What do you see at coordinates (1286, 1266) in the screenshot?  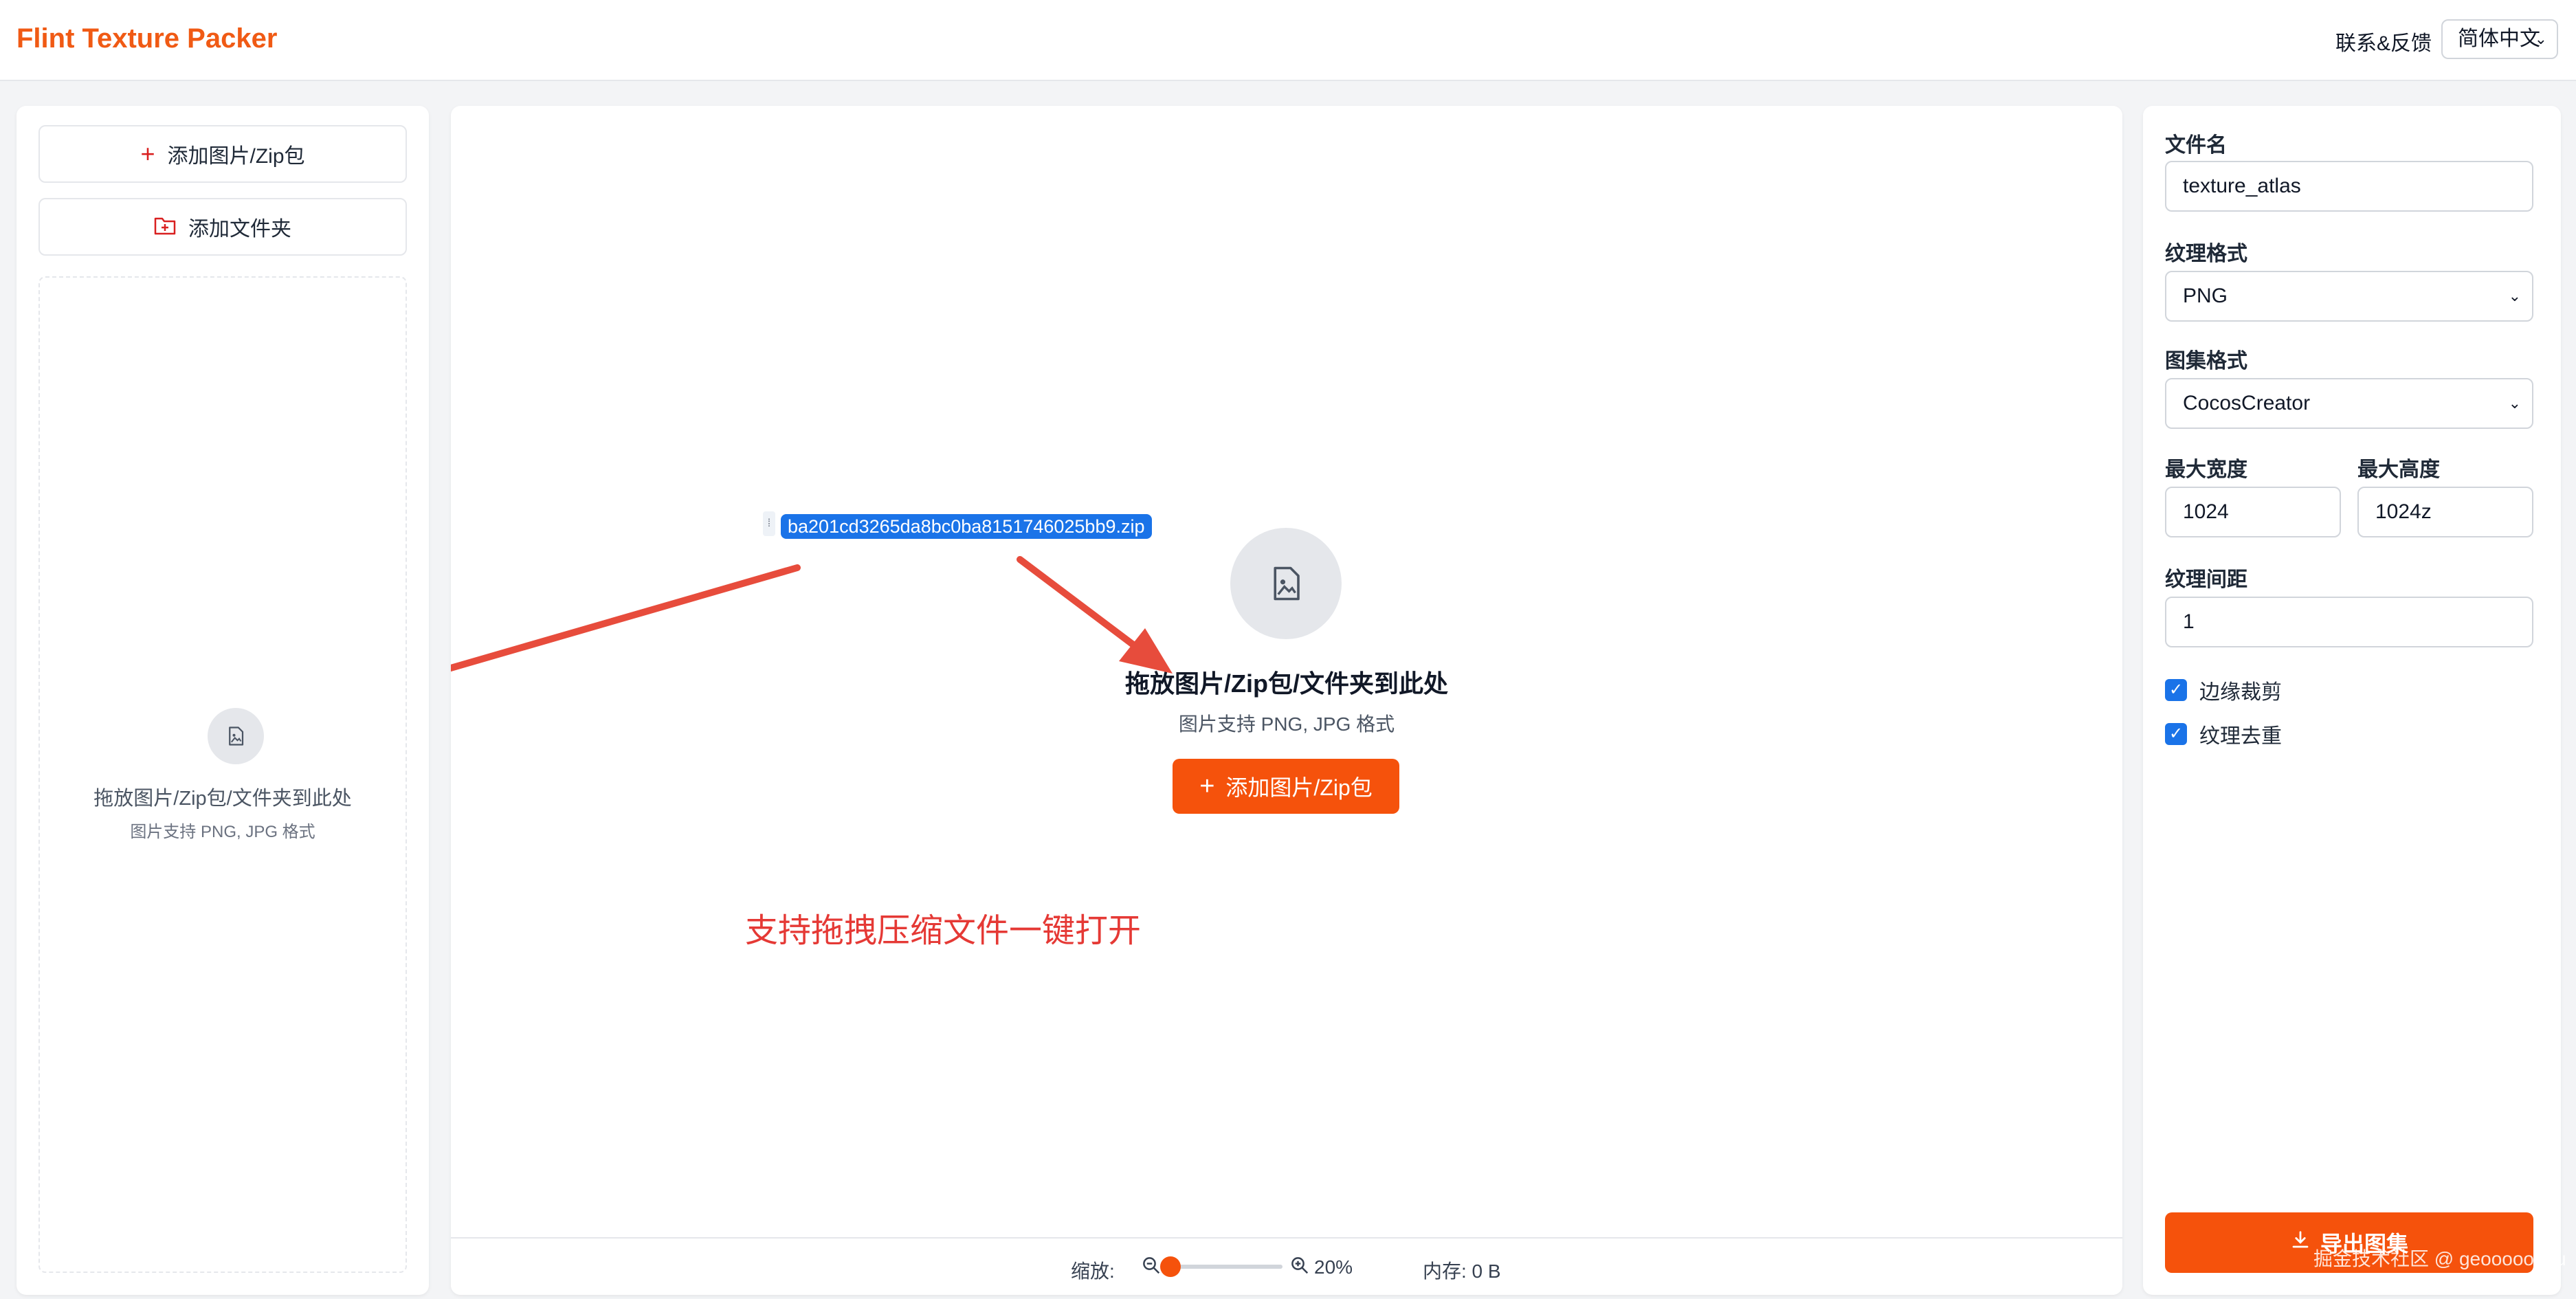 I see `canvas-statusbar: 缩放: 20% 内存: 0 B` at bounding box center [1286, 1266].